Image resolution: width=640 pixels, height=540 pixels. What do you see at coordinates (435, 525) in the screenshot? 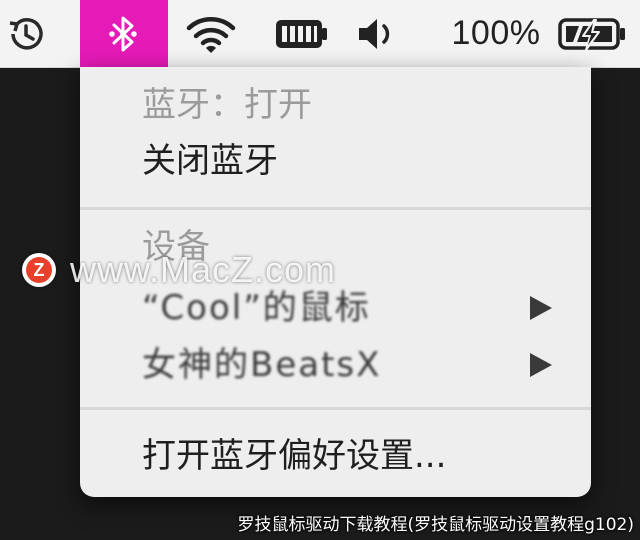
I see `image-caption: 罗技鼠标驱动下载教程(罗技鼠标驱动设置教程g102)` at bounding box center [435, 525].